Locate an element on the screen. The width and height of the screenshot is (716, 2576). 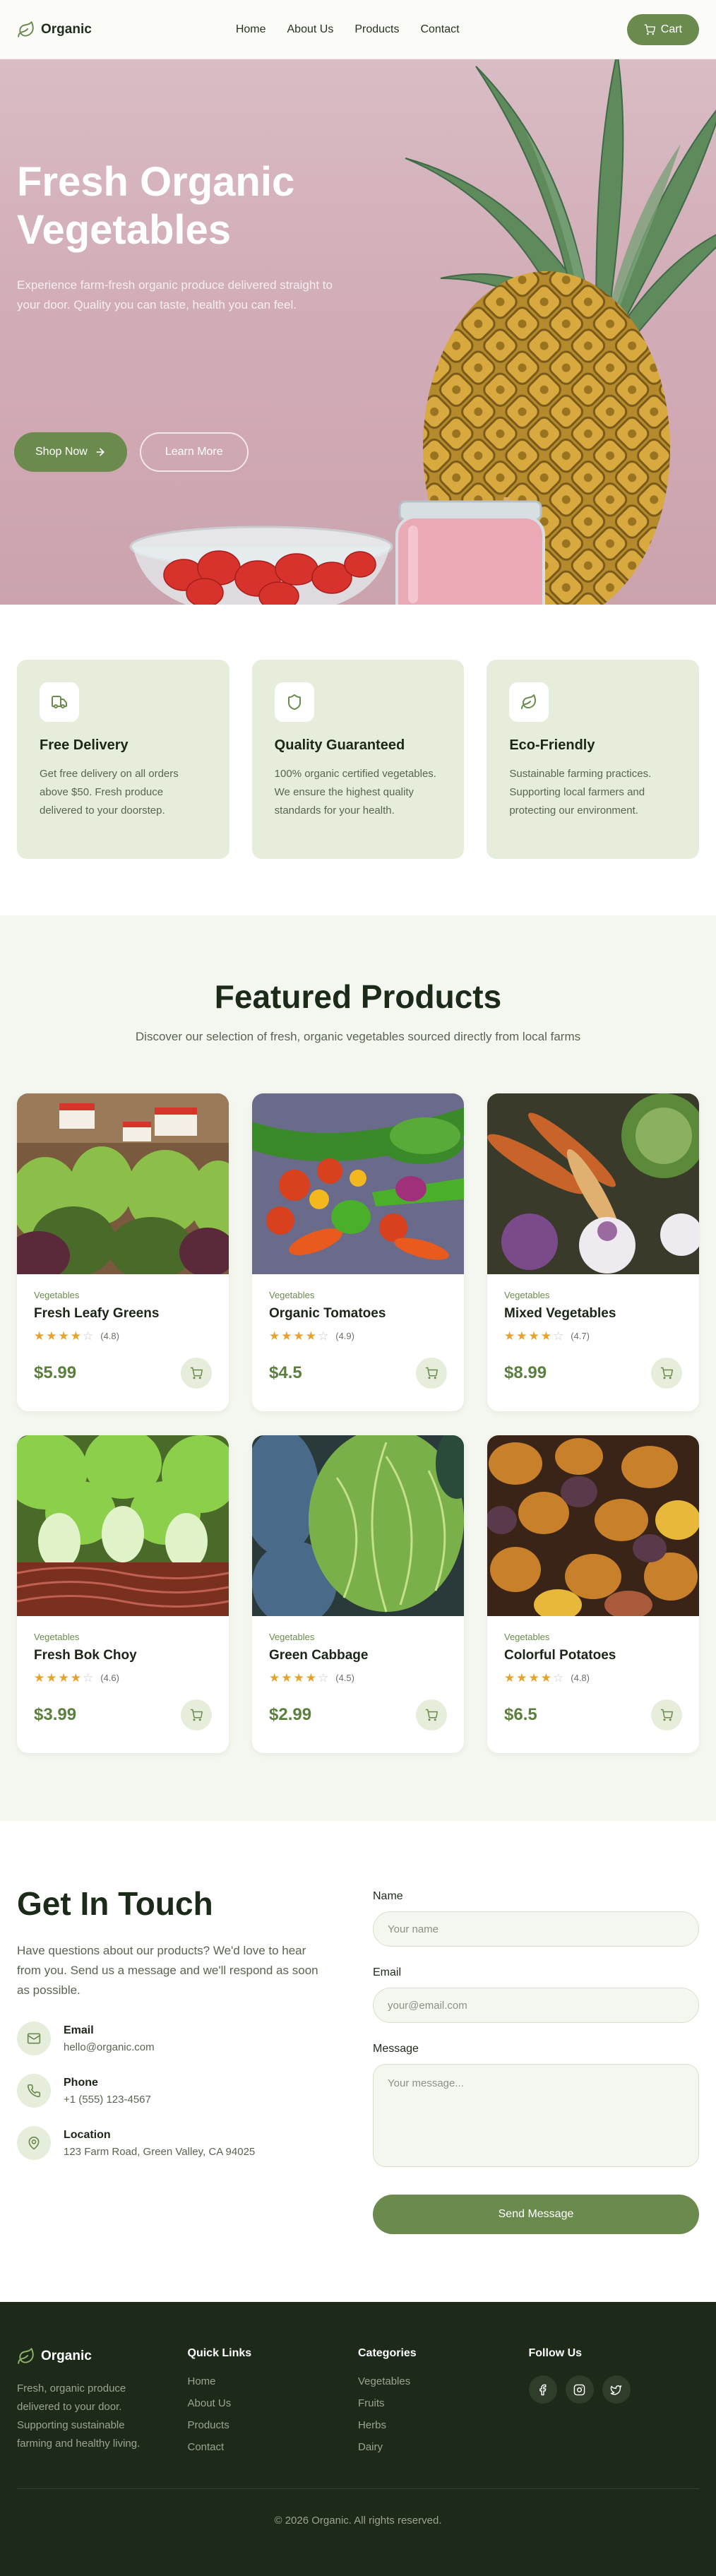
contact-title: Get In Touch is located at coordinates (115, 1903).